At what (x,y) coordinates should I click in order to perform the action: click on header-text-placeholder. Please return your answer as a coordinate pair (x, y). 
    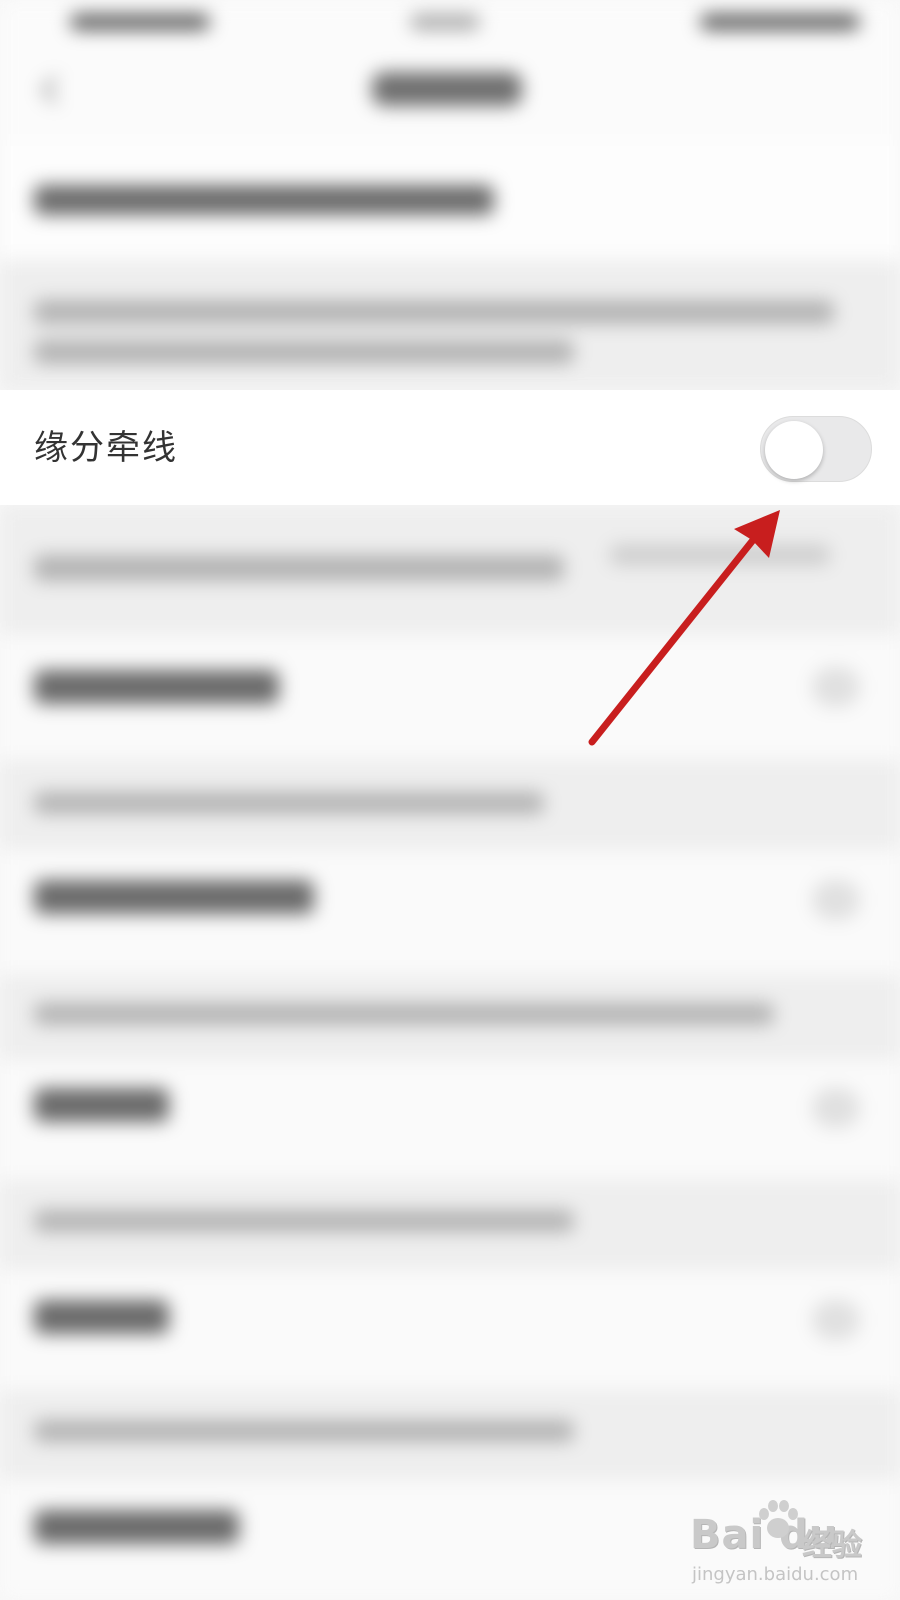
    Looking at the image, I should click on (264, 200).